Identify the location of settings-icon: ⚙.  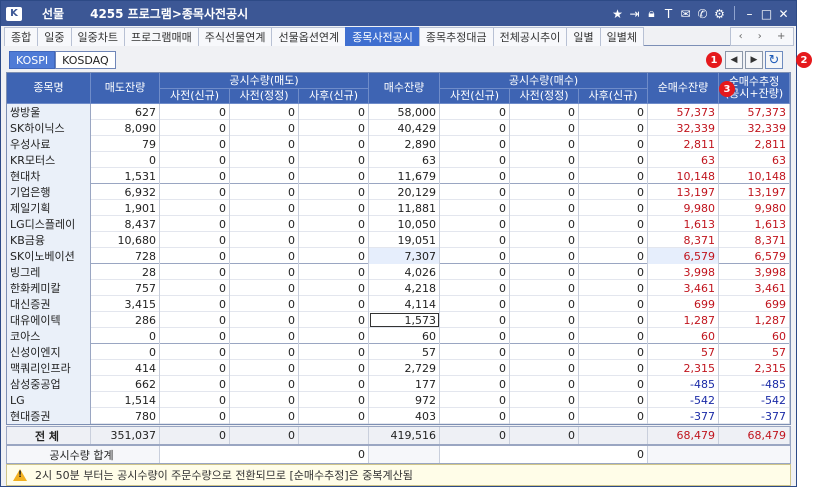
(719, 13).